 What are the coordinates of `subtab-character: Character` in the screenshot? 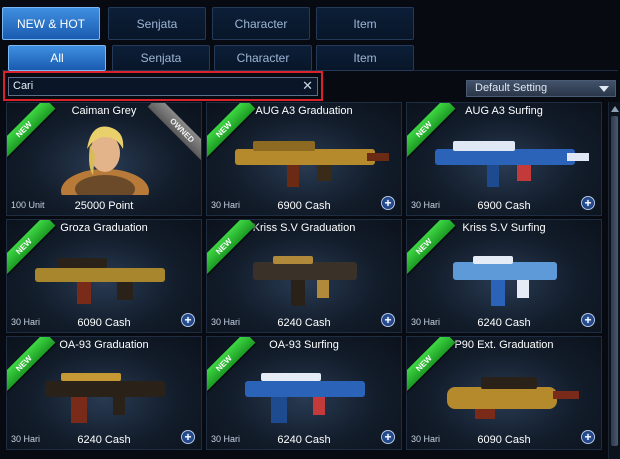 It's located at (263, 58).